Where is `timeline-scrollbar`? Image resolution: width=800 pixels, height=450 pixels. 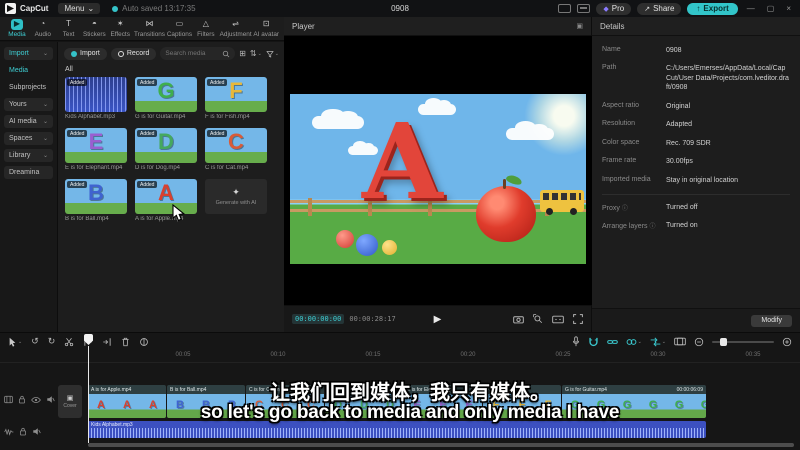
timeline-scrollbar is located at coordinates (400, 445).